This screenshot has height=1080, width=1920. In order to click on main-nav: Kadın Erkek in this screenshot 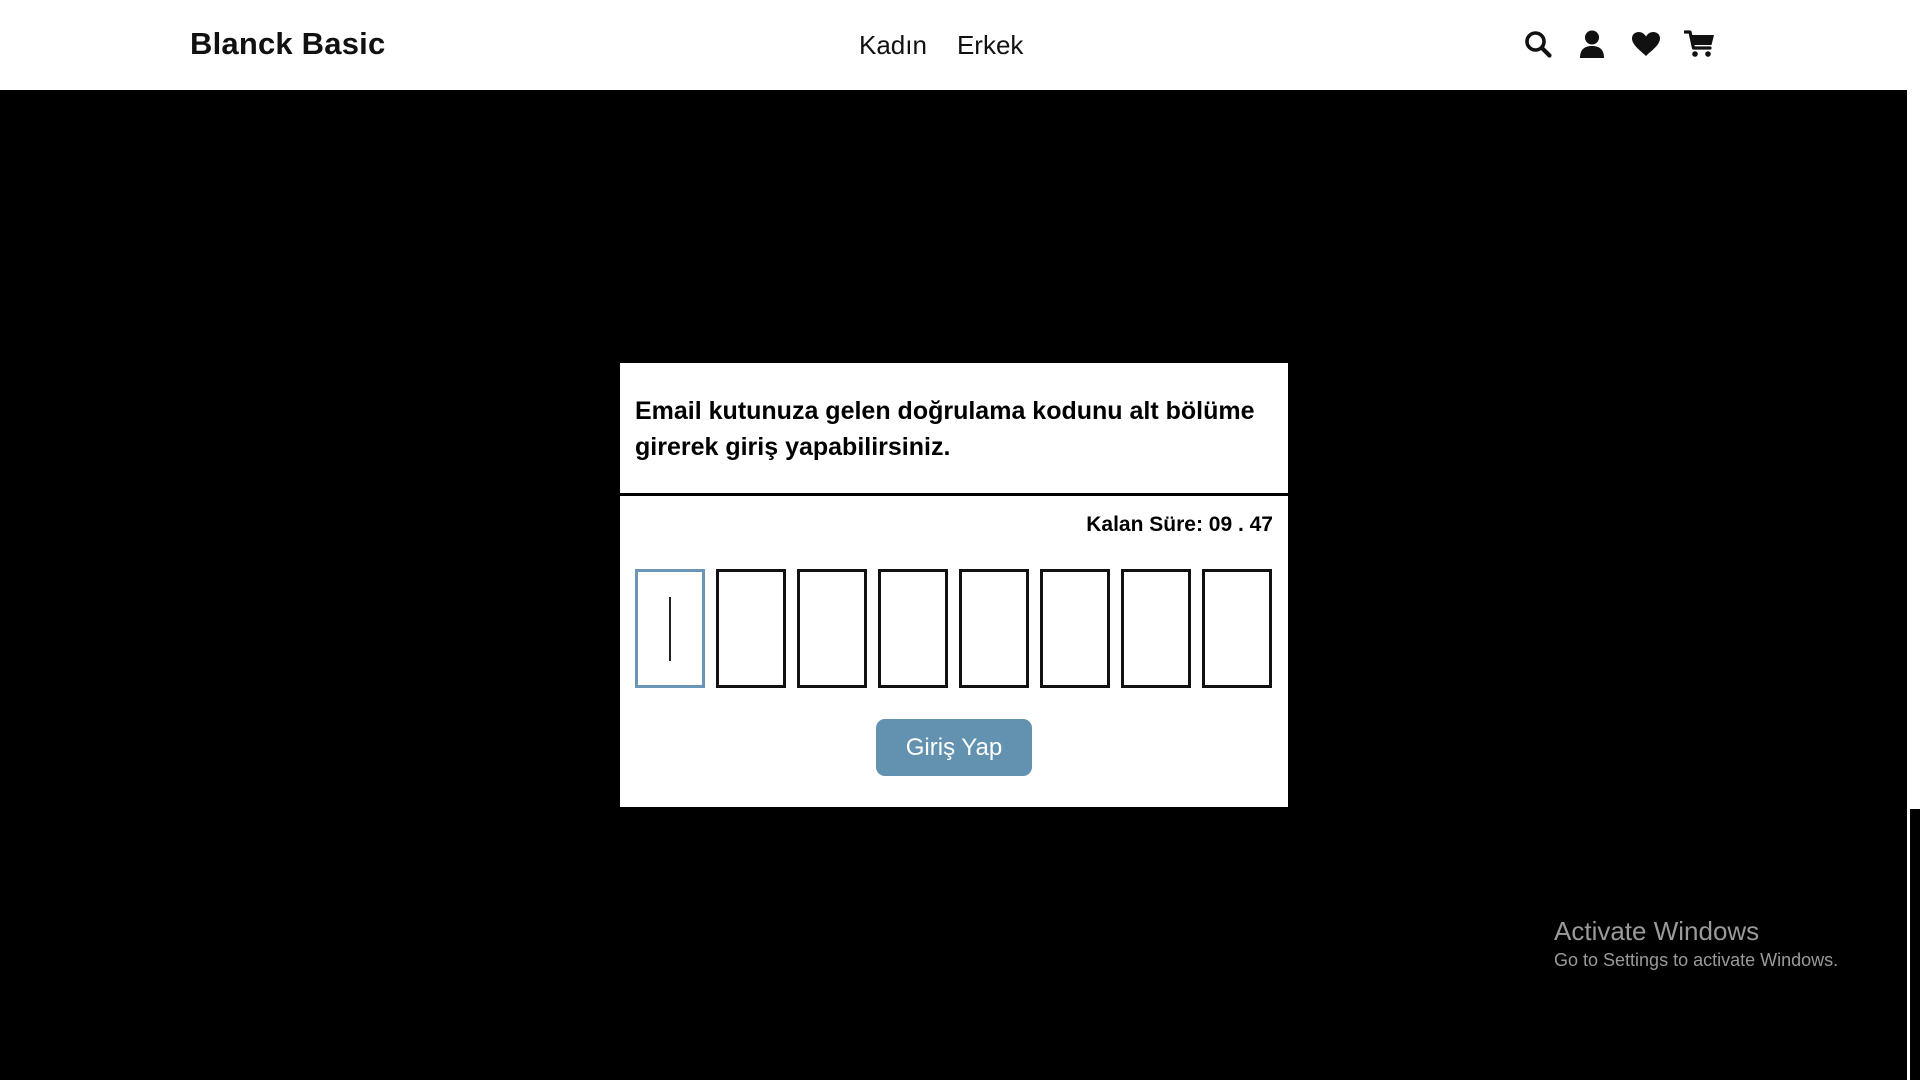, I will do `click(941, 45)`.